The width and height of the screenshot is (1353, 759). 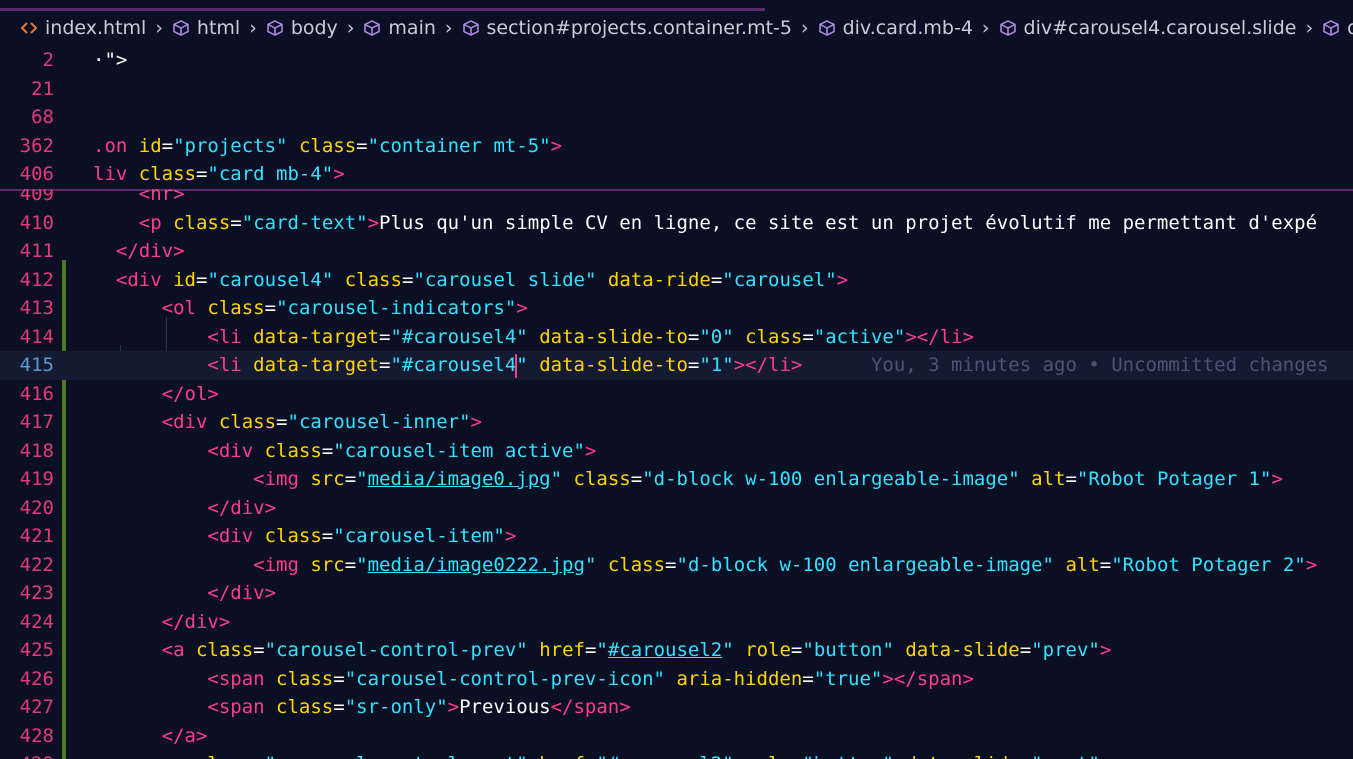 I want to click on code-line: 409 <hr>, so click(x=676, y=199).